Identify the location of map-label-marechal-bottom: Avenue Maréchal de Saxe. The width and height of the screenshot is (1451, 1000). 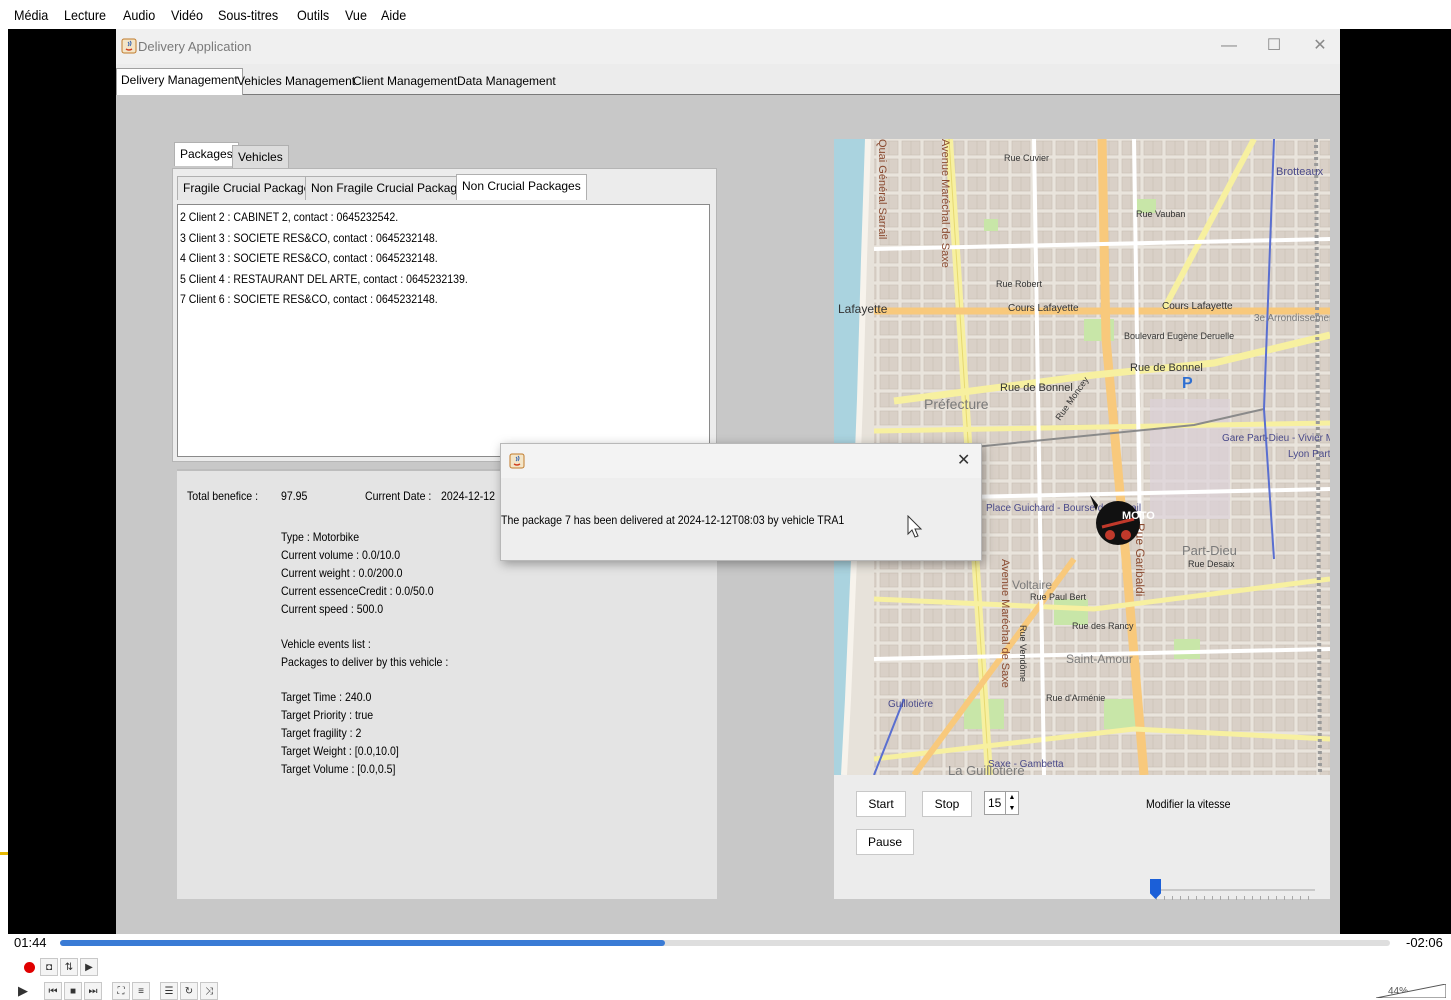
(1005, 623).